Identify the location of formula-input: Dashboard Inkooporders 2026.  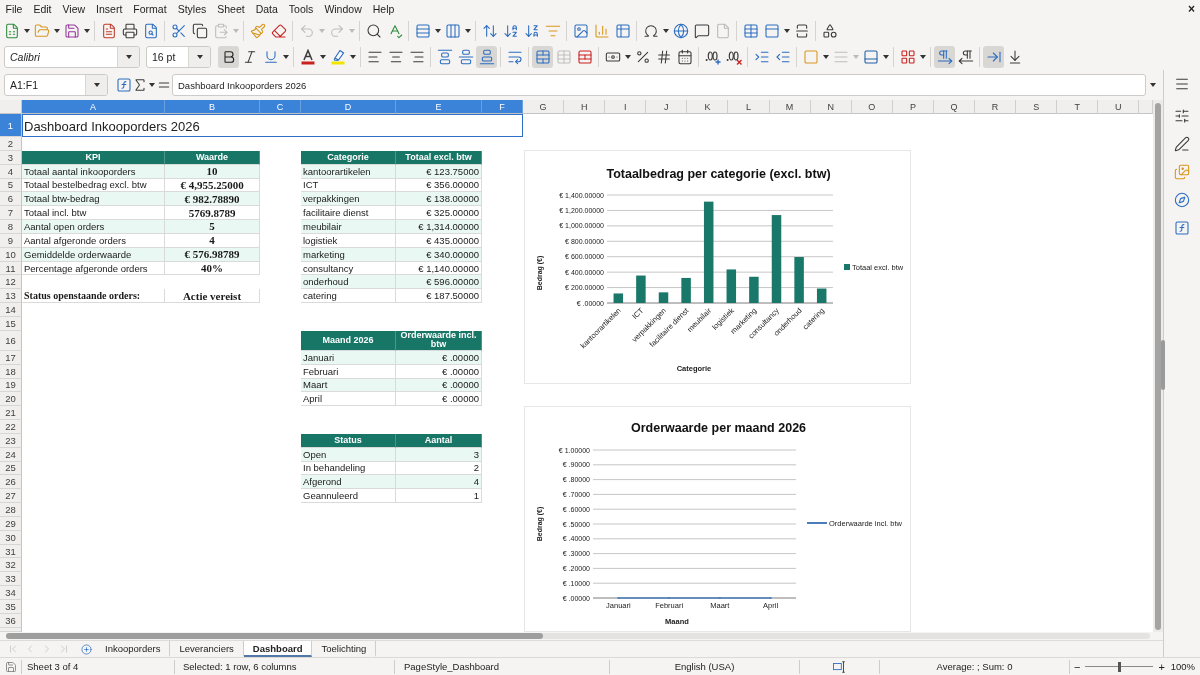
(659, 85).